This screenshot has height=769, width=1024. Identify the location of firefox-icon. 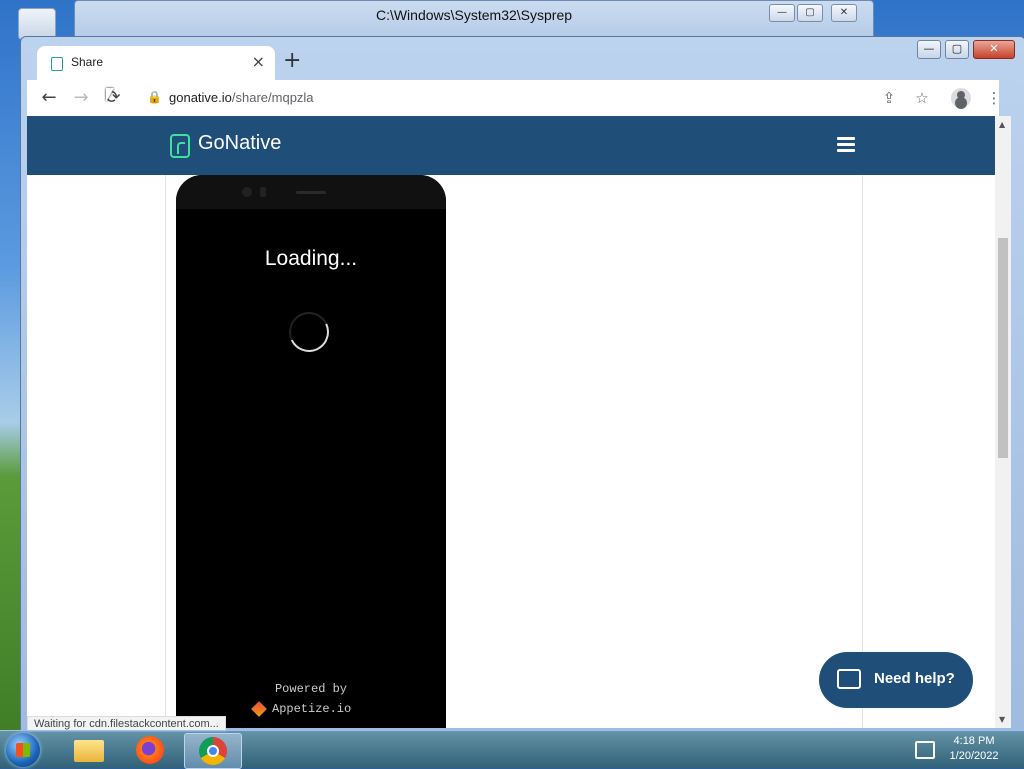
(150, 750).